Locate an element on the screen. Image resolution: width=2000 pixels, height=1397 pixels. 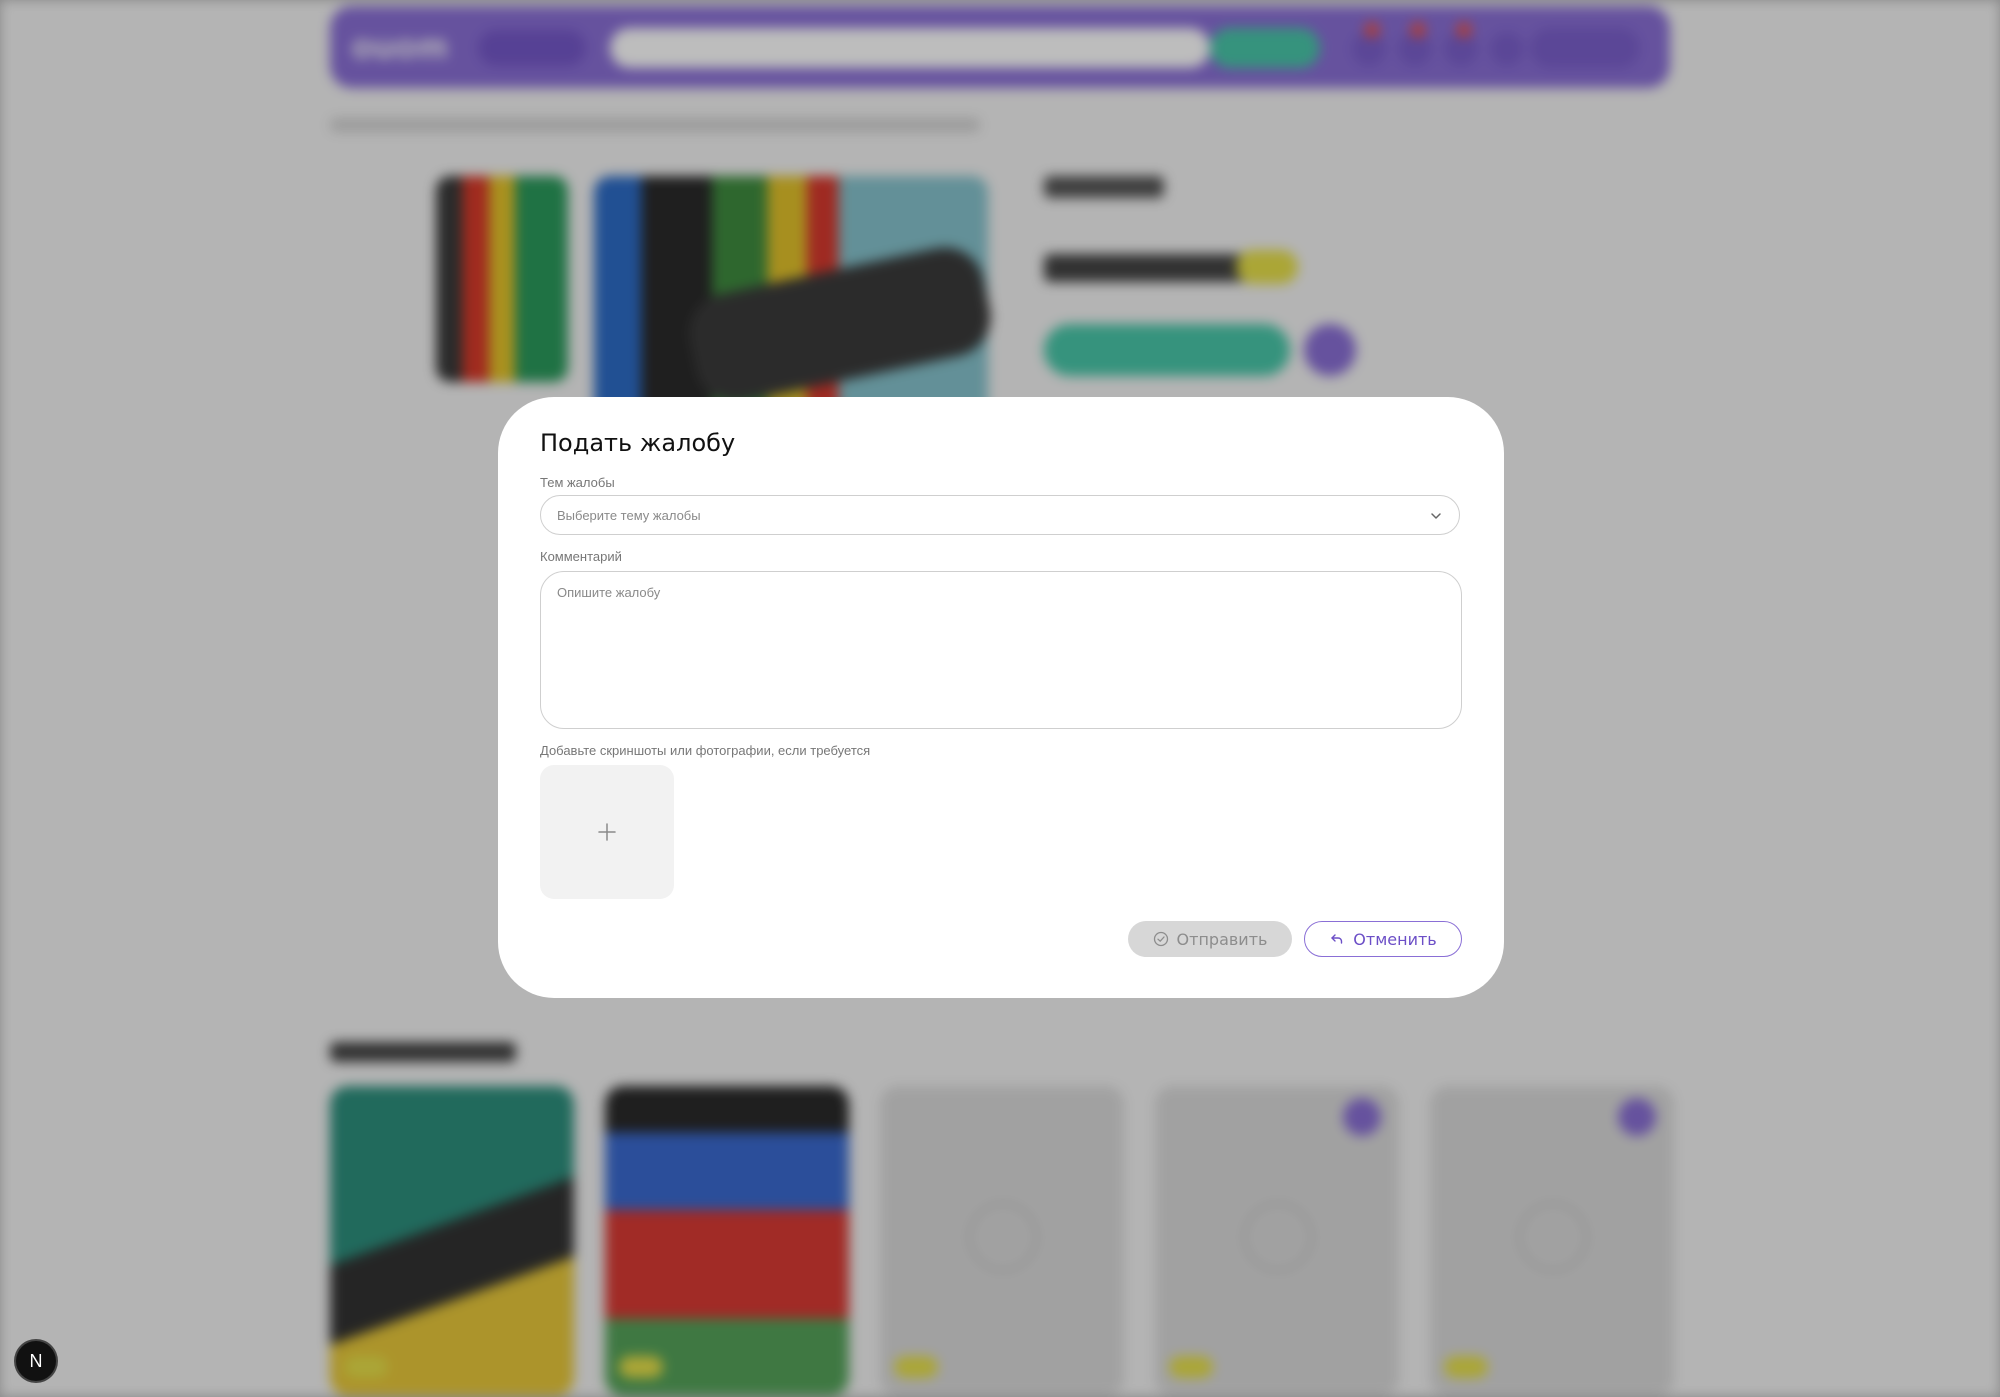
cancel-button-label: Отменить is located at coordinates (1395, 939).